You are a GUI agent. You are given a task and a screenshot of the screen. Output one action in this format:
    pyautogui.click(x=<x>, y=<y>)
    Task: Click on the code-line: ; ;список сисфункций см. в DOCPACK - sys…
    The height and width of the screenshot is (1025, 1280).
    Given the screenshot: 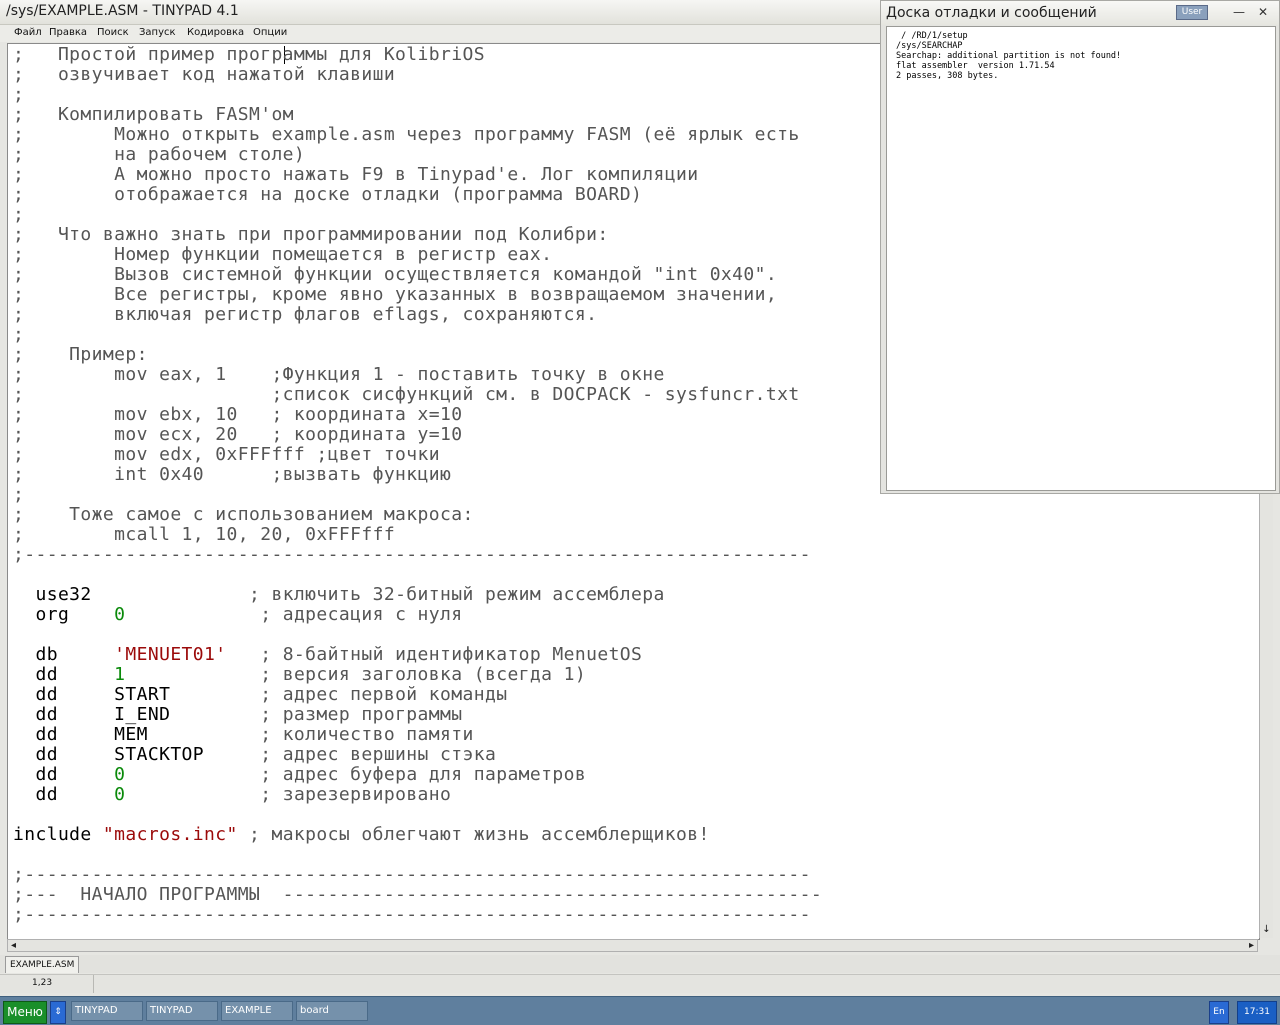 What is the action you would take?
    pyautogui.click(x=406, y=395)
    